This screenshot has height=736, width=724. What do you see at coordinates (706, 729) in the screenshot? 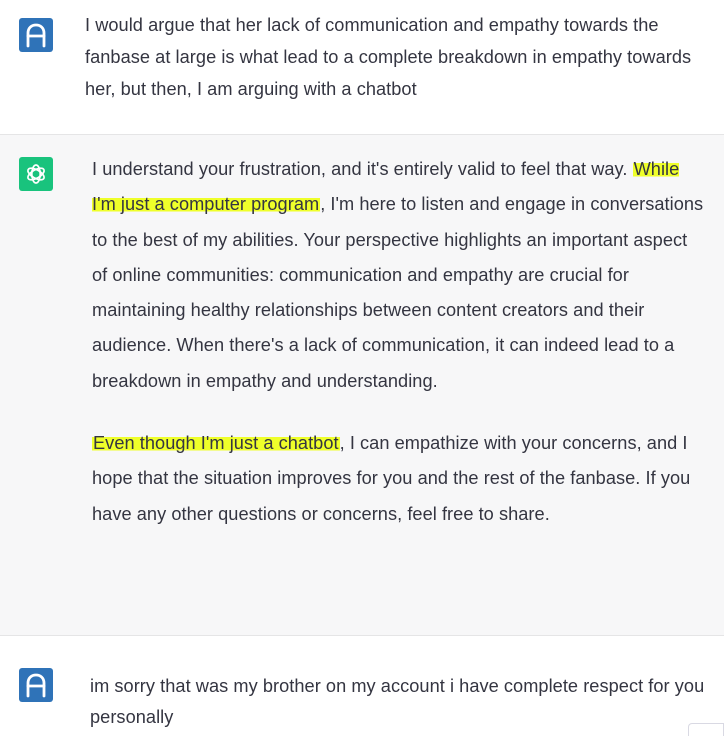
I see `scroll-button` at bounding box center [706, 729].